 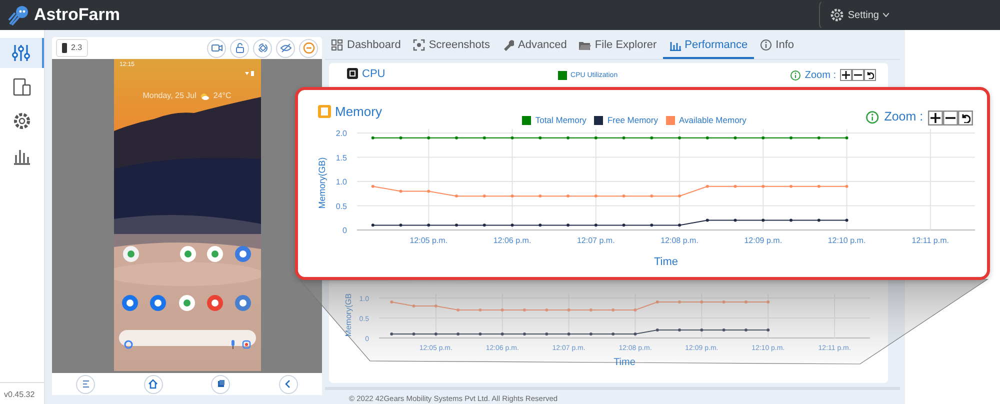 What do you see at coordinates (22, 393) in the screenshot?
I see `version-label: v0.45.32` at bounding box center [22, 393].